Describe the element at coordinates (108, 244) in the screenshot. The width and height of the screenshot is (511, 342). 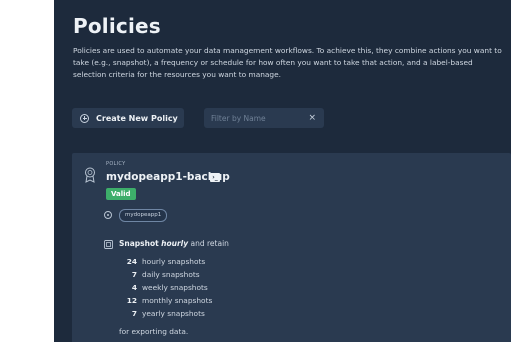
I see `snapshot-icon` at that location.